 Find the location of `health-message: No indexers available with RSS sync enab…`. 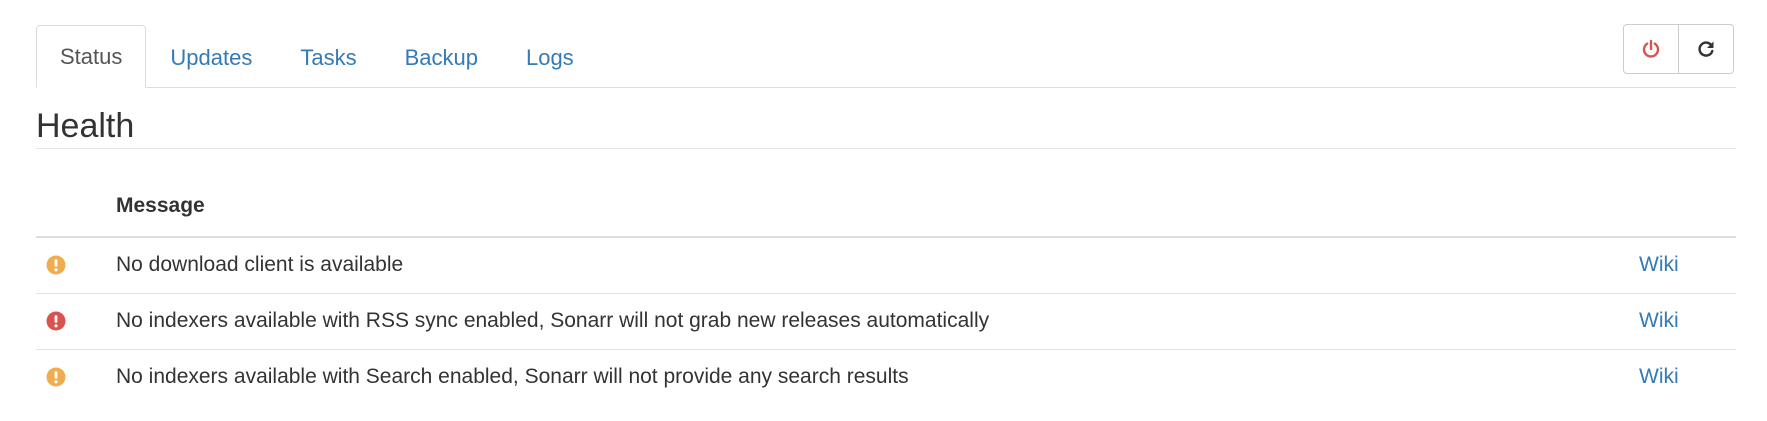

health-message: No indexers available with RSS sync enab… is located at coordinates (553, 320).